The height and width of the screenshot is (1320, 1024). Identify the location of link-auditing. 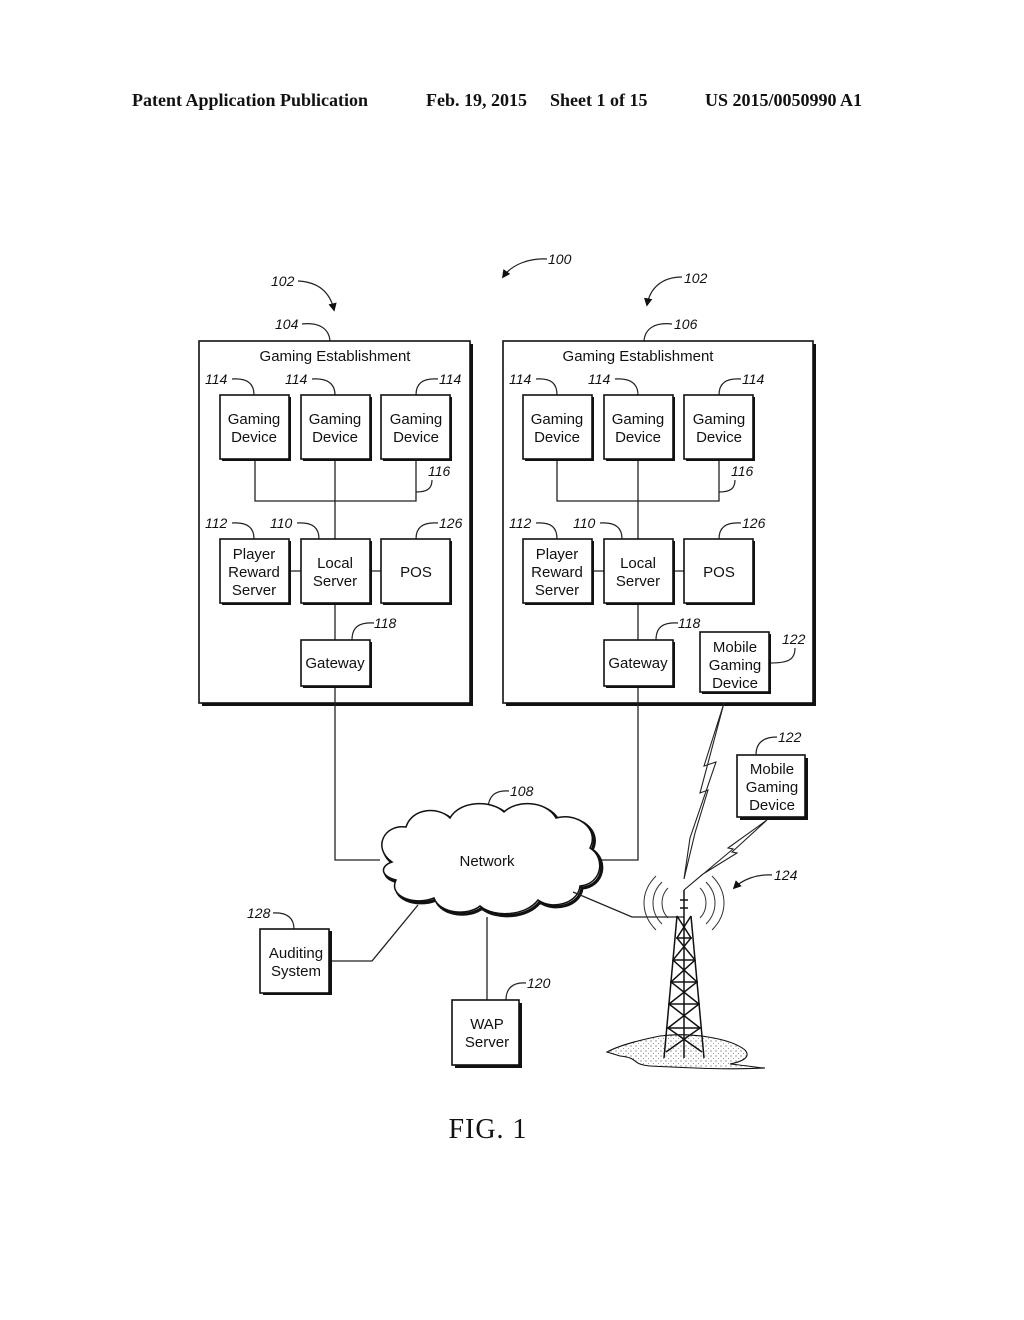
(375, 933).